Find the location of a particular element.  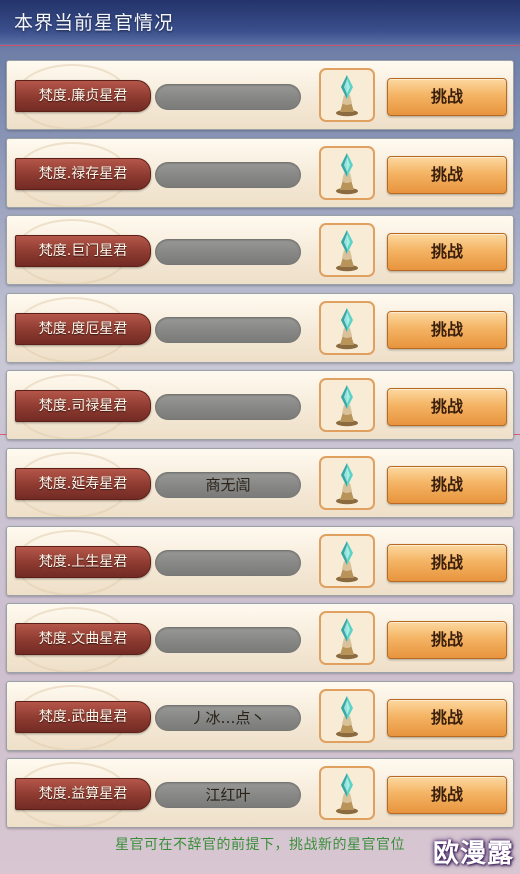

holder-name-bar: 丿冰…点丶 is located at coordinates (228, 717).